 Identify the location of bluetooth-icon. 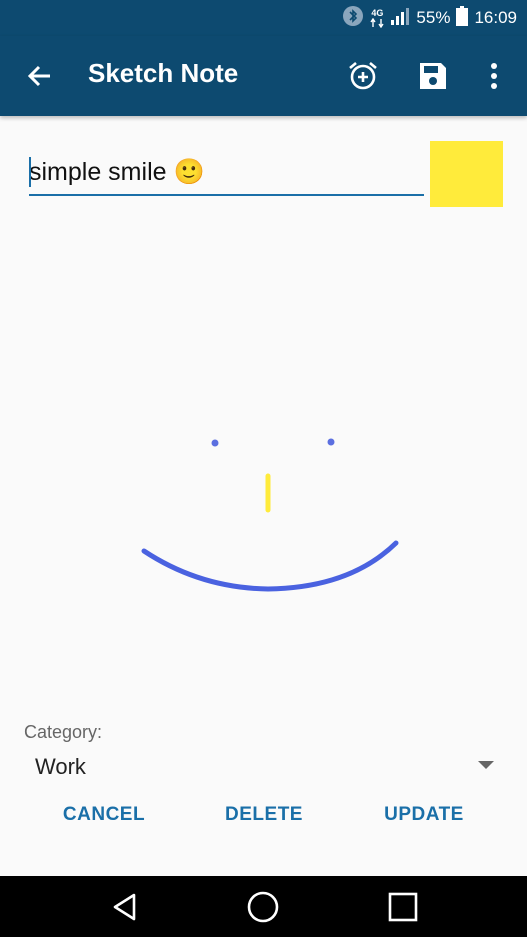
(353, 18).